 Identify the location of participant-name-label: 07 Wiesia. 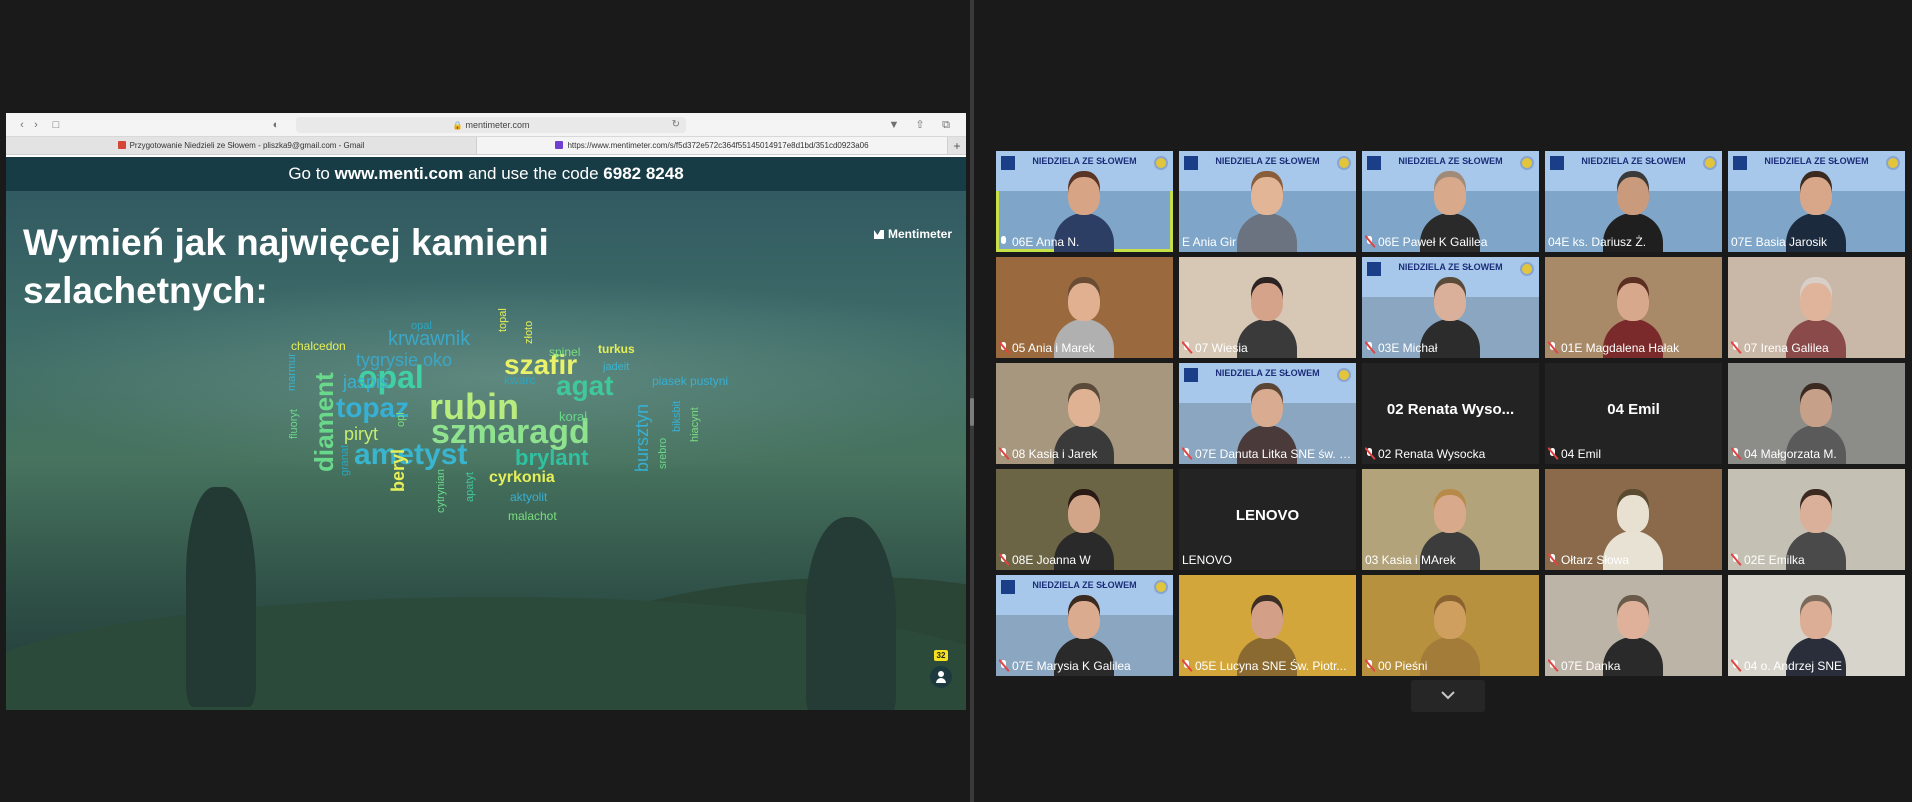
(1267, 348).